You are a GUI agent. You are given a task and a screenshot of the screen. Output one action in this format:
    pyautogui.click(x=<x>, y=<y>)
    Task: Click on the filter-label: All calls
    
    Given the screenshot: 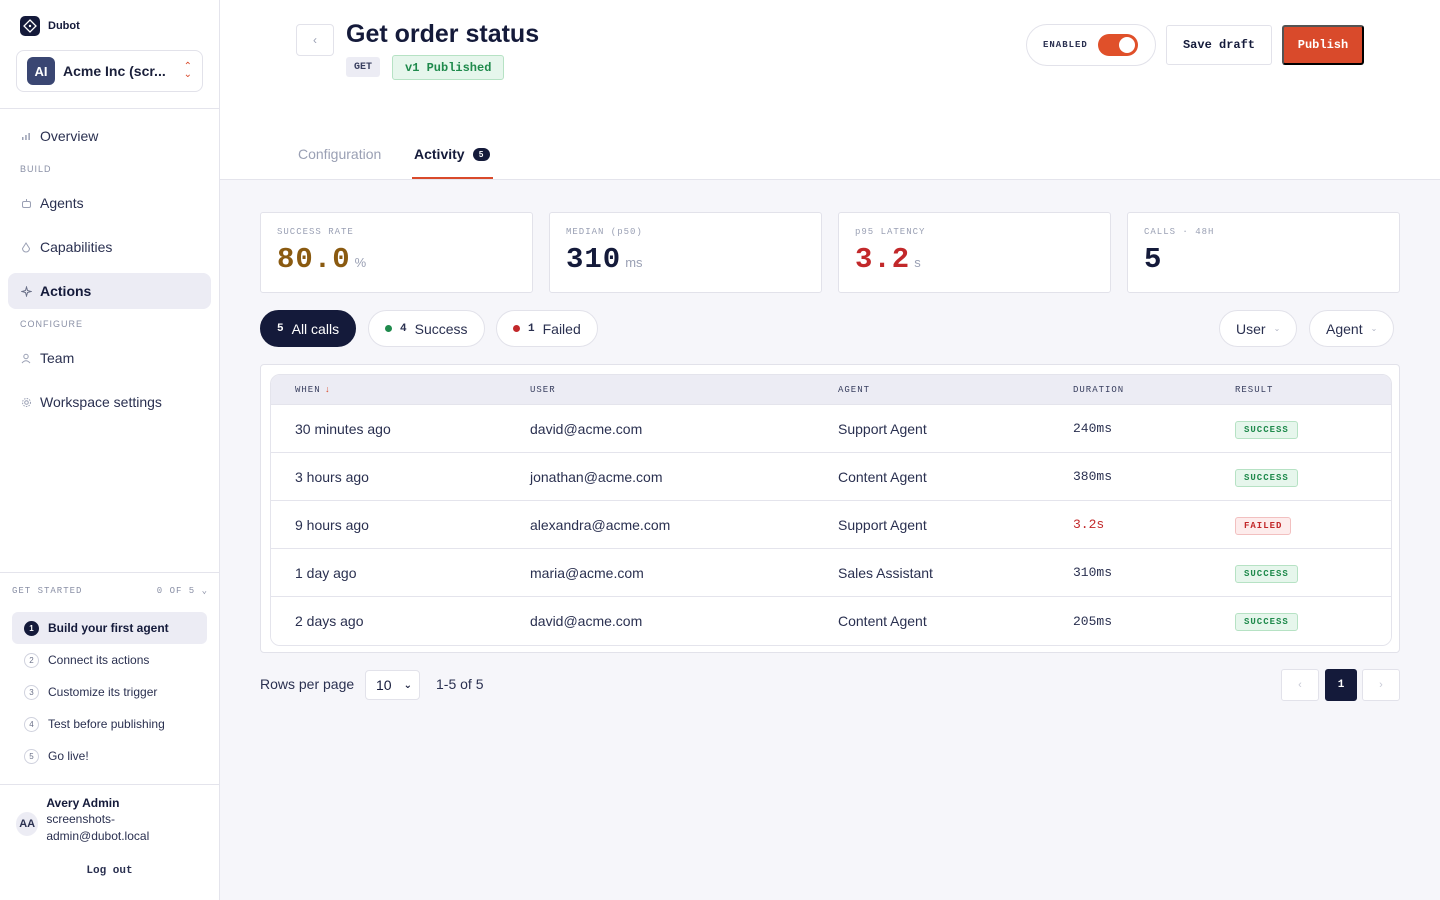 What is the action you would take?
    pyautogui.click(x=315, y=328)
    